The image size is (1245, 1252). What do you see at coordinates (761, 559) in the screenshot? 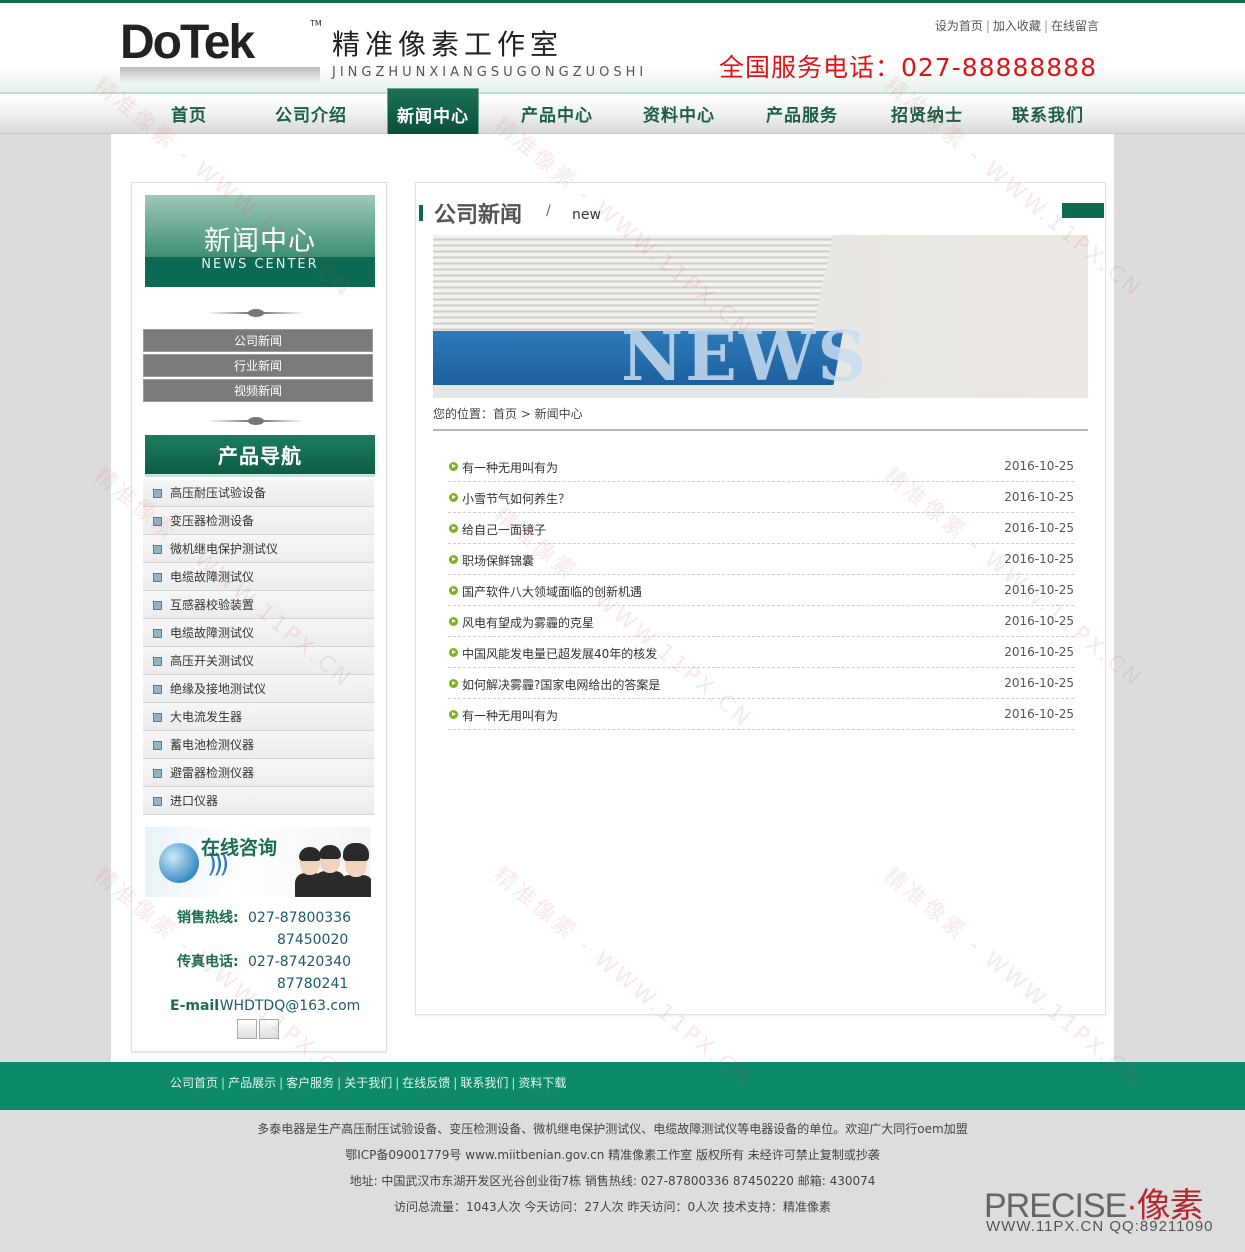
I see `news-item: 职场保鲜锦囊 2016-10-25` at bounding box center [761, 559].